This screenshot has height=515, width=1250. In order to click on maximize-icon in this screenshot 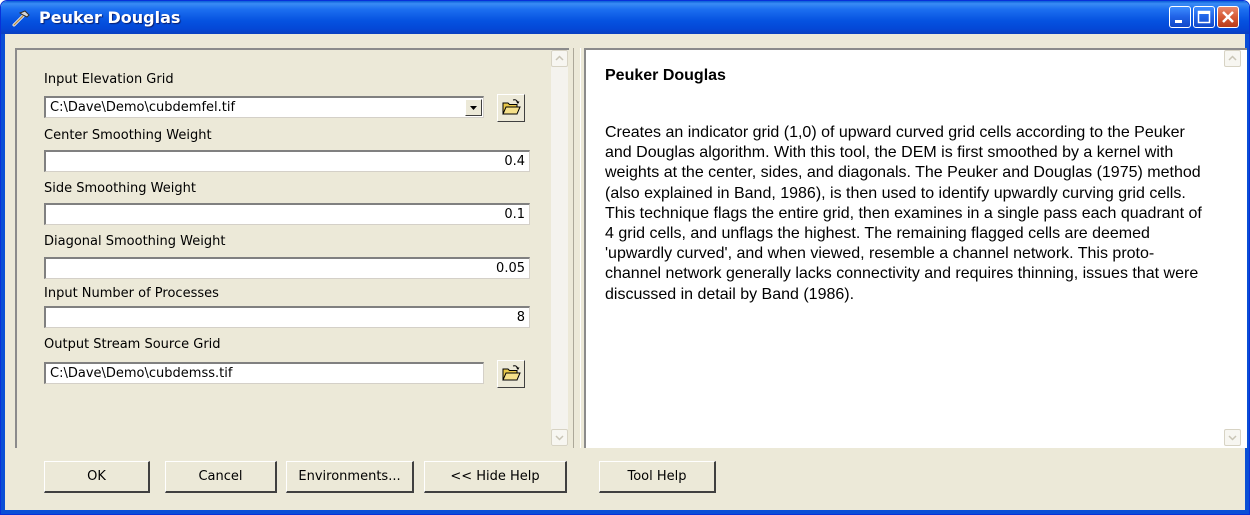, I will do `click(1204, 17)`.